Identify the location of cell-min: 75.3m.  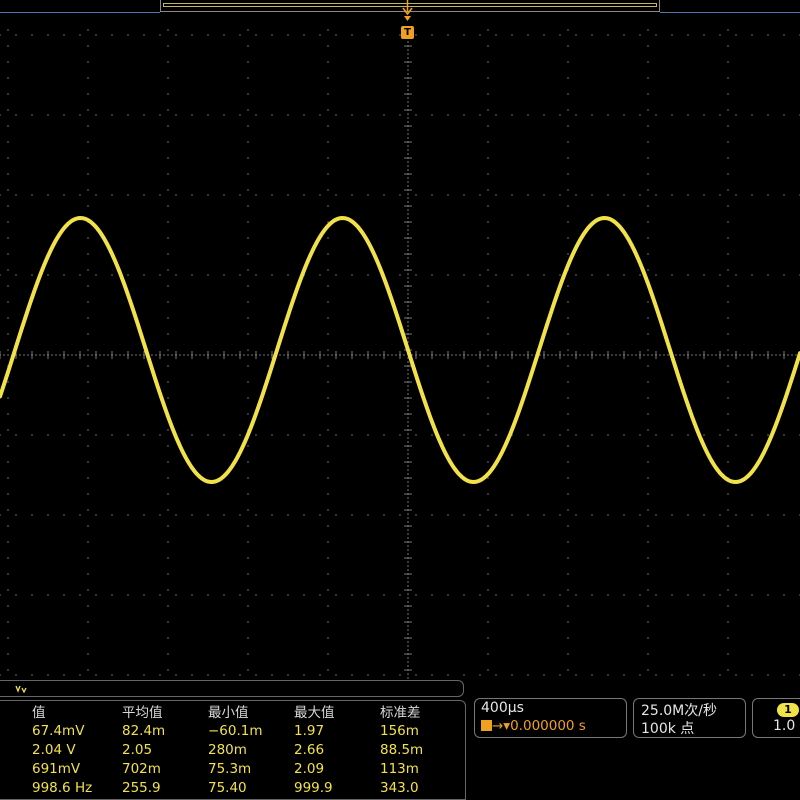
(230, 769).